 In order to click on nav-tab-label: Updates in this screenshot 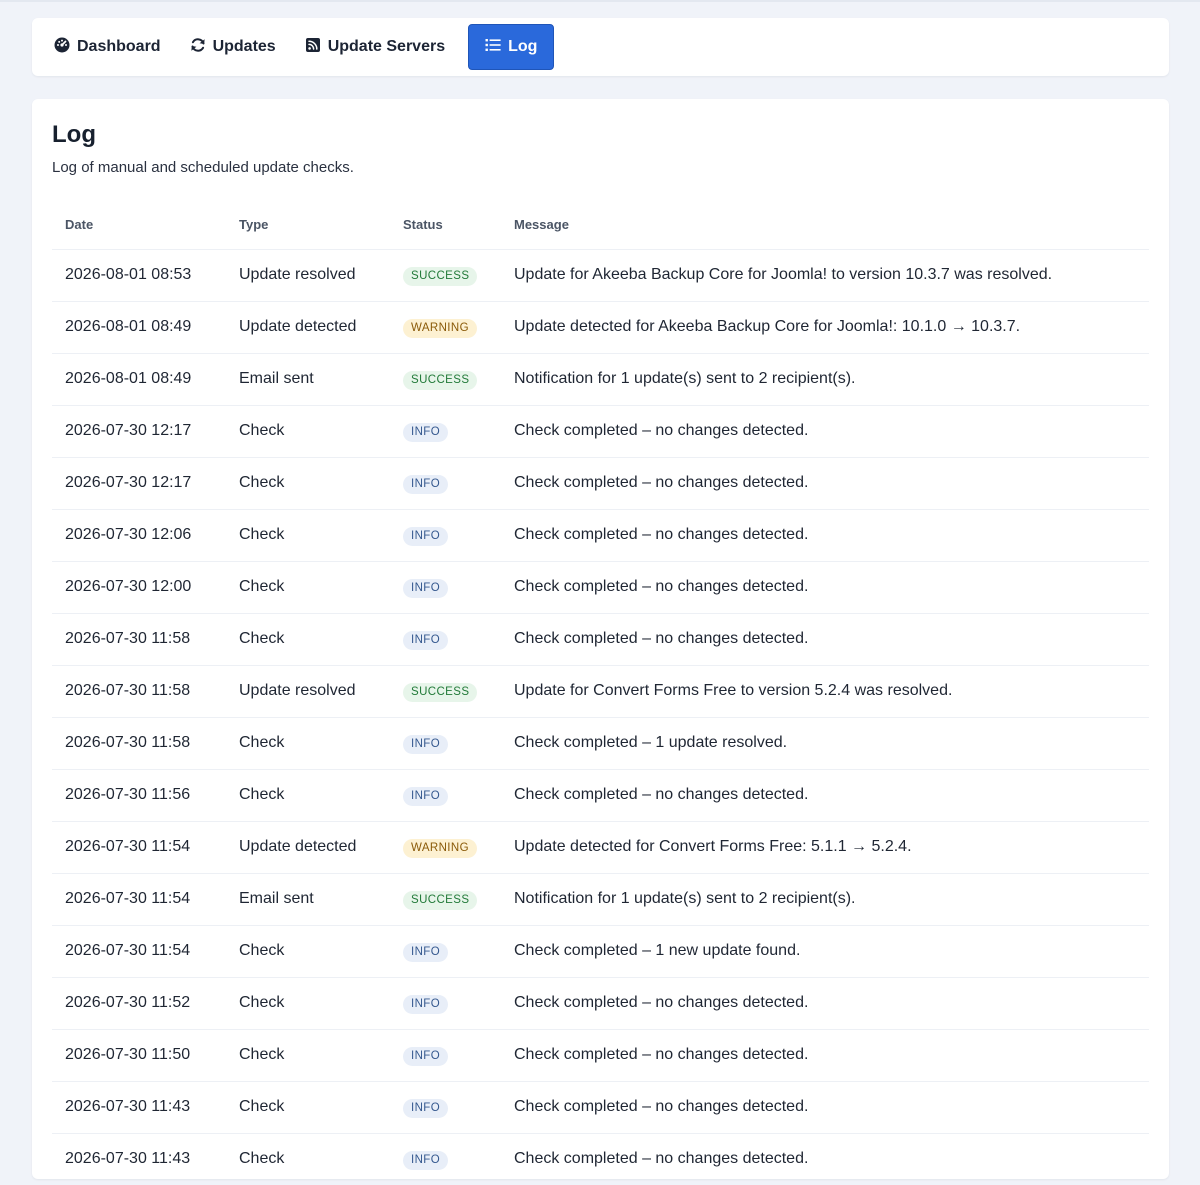, I will do `click(244, 46)`.